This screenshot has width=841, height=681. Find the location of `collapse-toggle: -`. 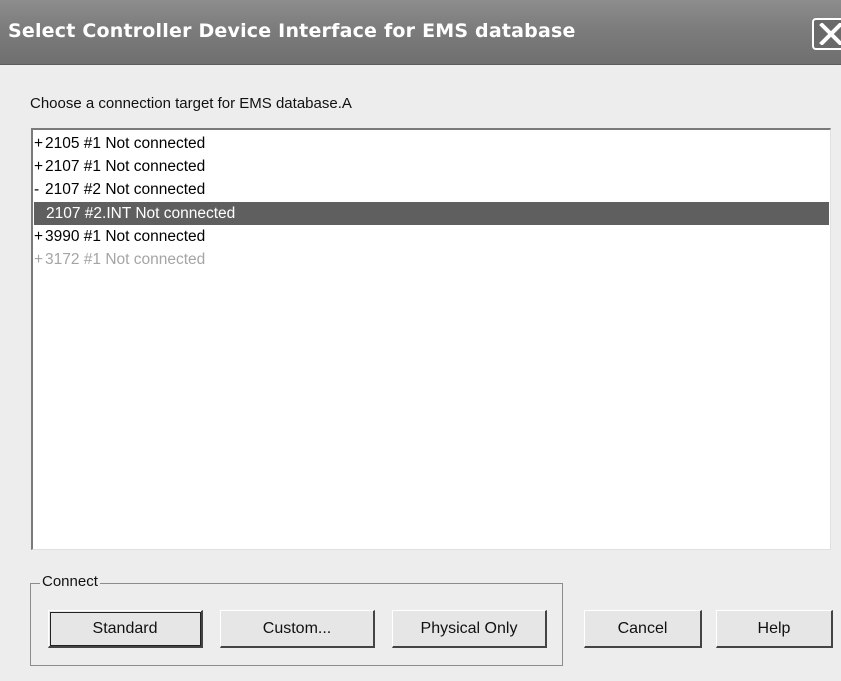

collapse-toggle: - is located at coordinates (39, 189).